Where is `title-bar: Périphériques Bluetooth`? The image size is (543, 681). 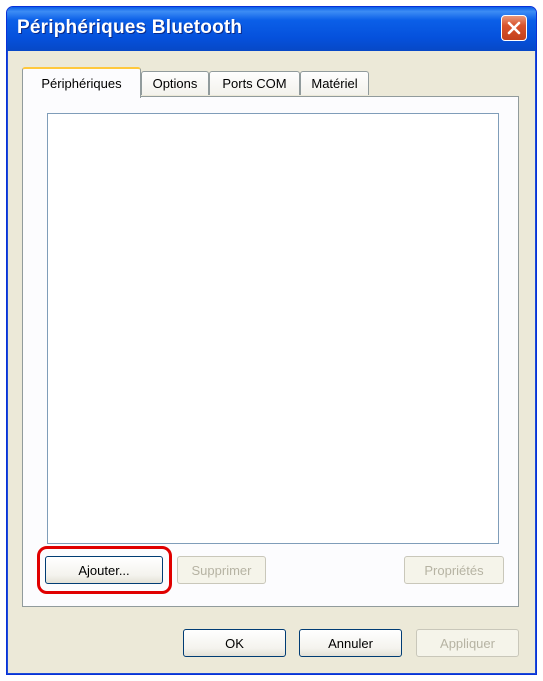 title-bar: Périphériques Bluetooth is located at coordinates (271, 29).